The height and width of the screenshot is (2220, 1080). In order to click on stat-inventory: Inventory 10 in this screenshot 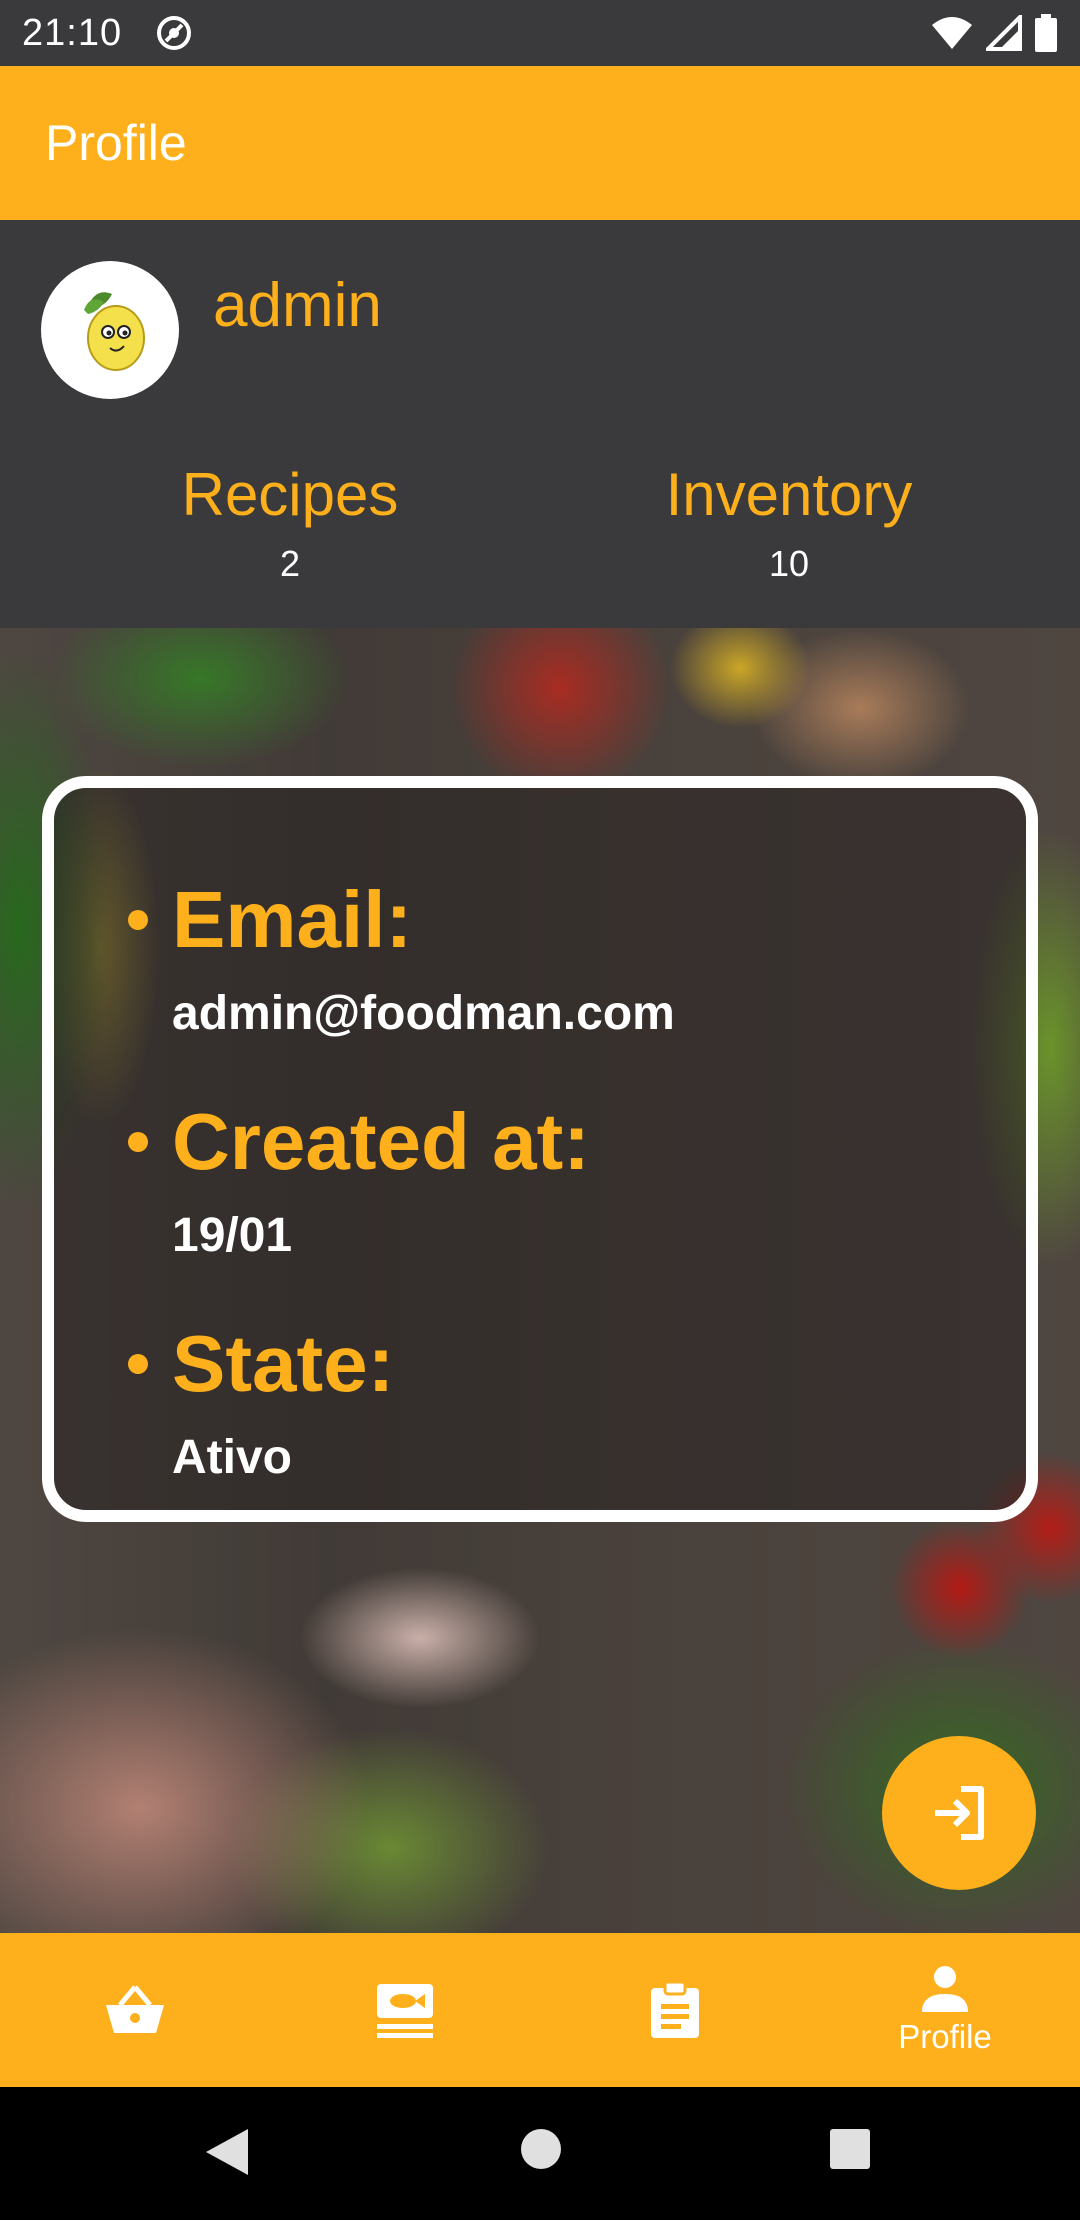, I will do `click(789, 522)`.